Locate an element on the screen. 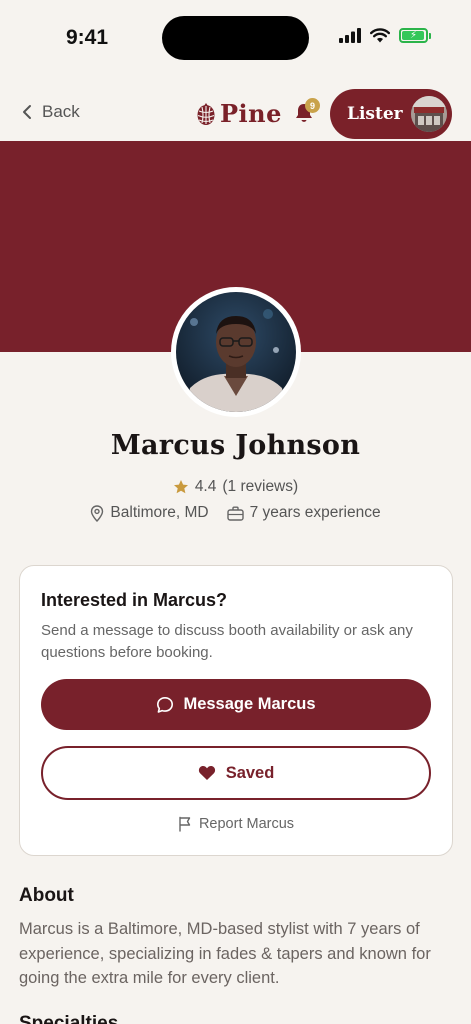  rating-row: 4.4 (1 reviews) is located at coordinates (235, 487).